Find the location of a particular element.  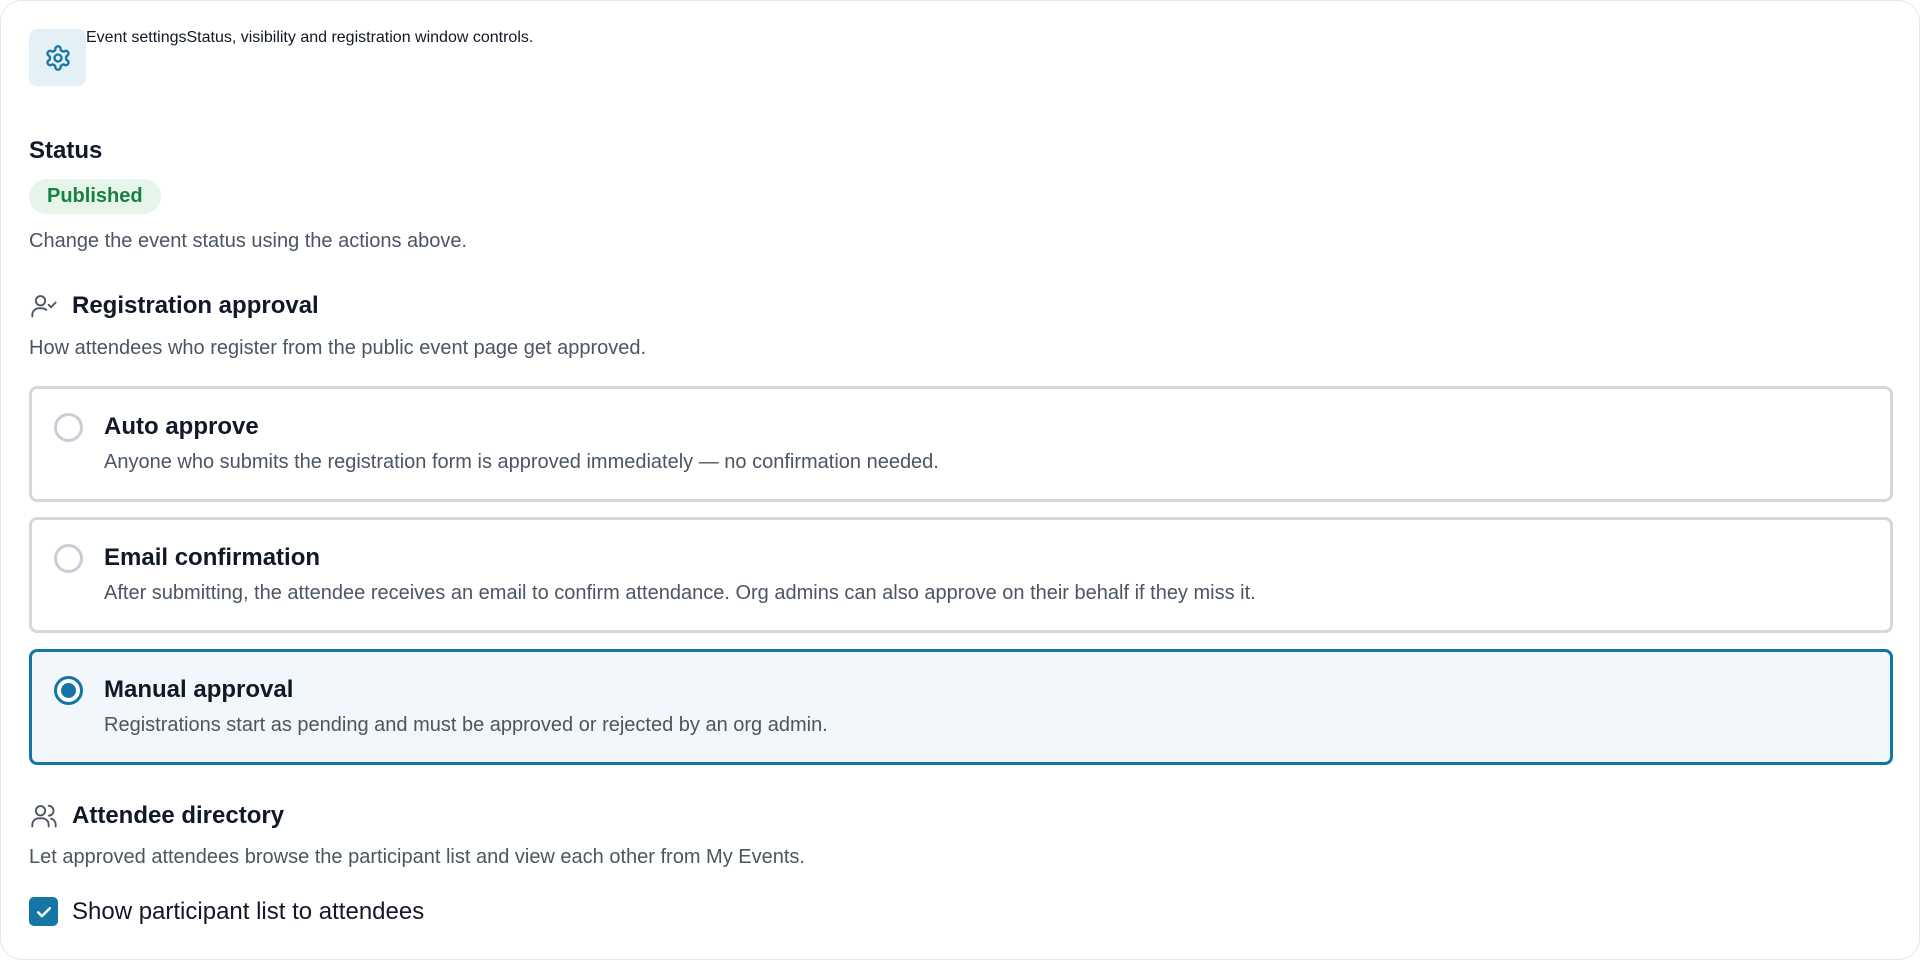

show-participant-list-checkbox is located at coordinates (43, 911).